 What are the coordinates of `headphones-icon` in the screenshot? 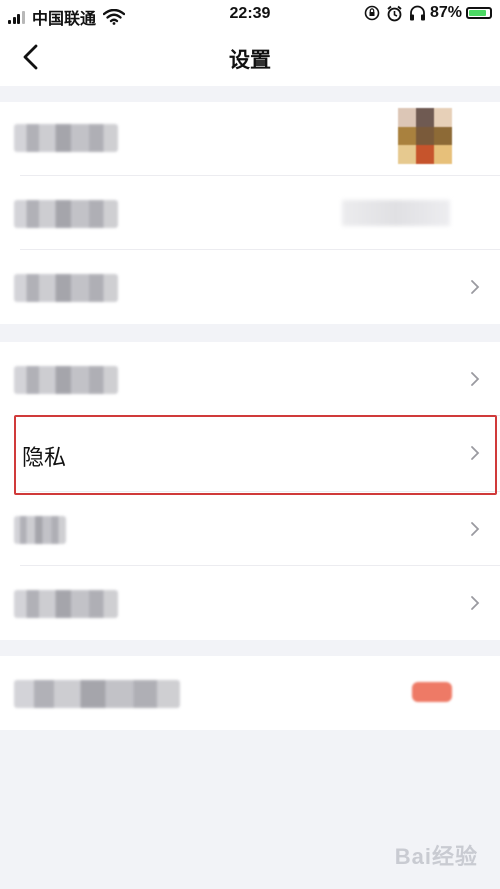 It's located at (417, 13).